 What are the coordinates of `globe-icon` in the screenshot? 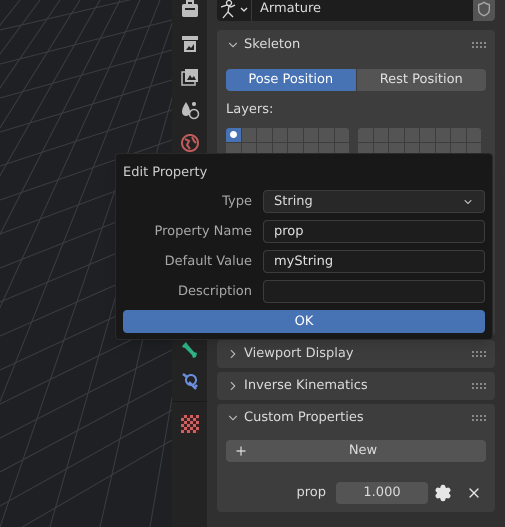 It's located at (190, 143).